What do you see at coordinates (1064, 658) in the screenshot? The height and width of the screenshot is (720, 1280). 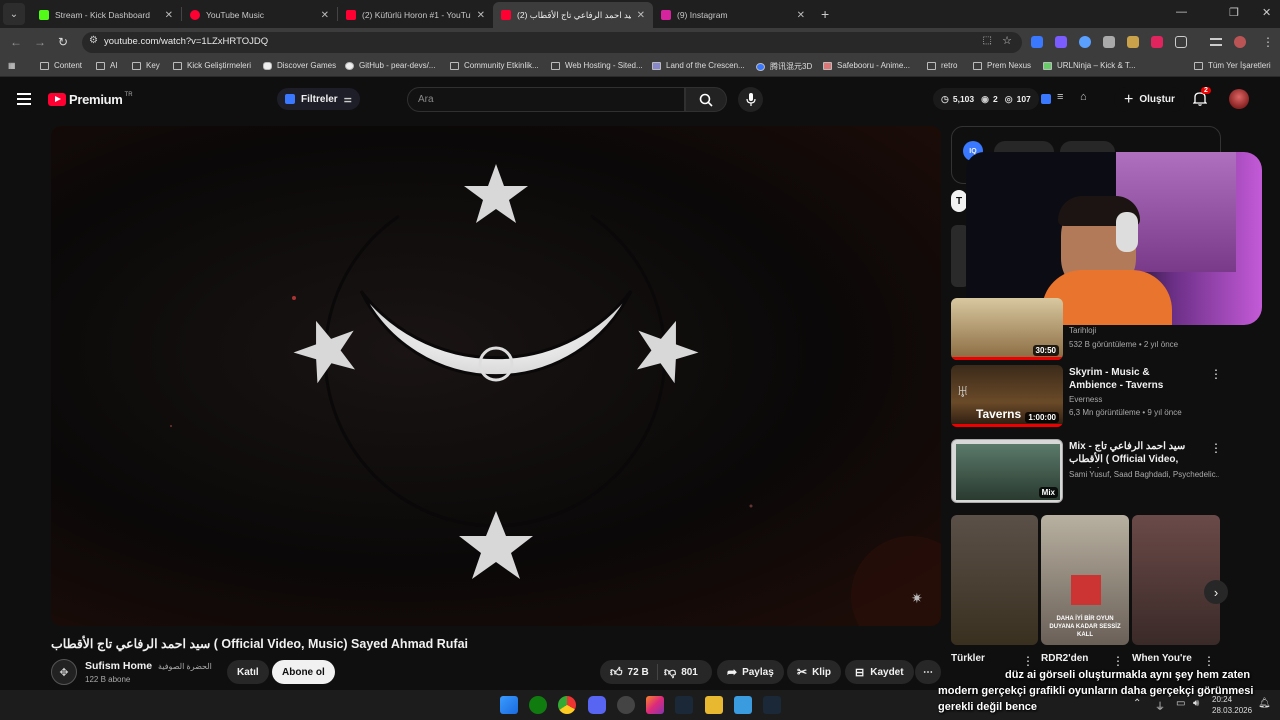 I see `short-title: RDR2'den` at bounding box center [1064, 658].